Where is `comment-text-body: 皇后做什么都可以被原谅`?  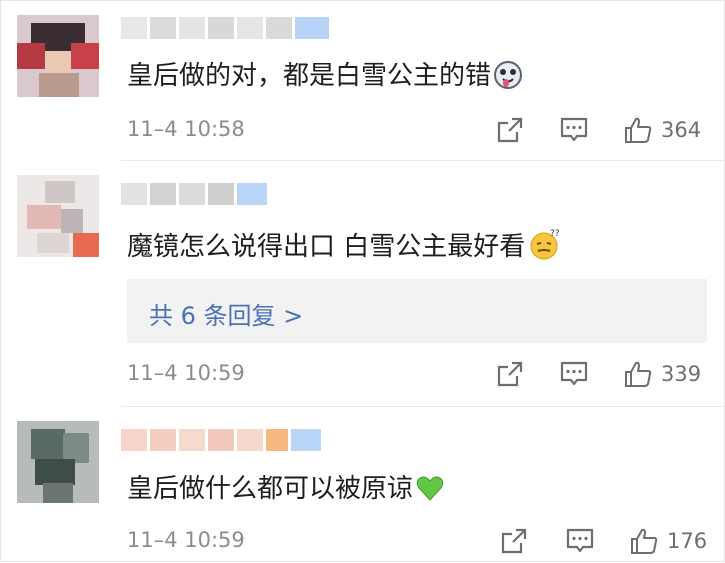
comment-text-body: 皇后做什么都可以被原谅 is located at coordinates (270, 489).